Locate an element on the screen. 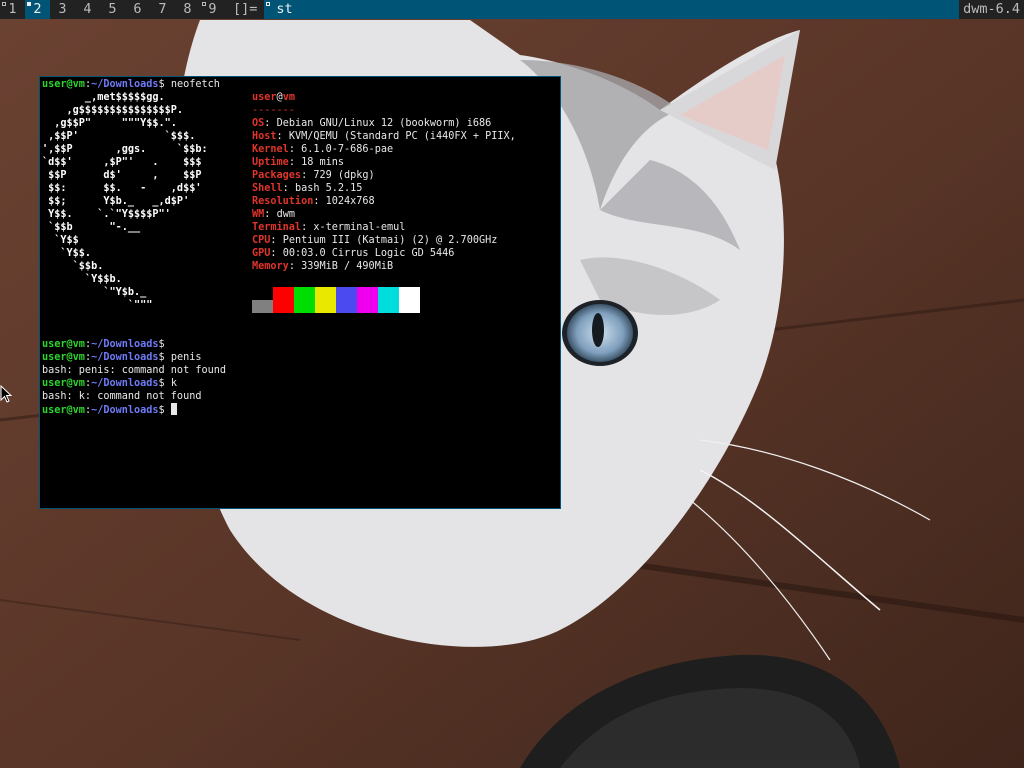 The width and height of the screenshot is (1024, 768). ascii-art-line: `d$$' ,$P"' . $$$ is located at coordinates (122, 162).